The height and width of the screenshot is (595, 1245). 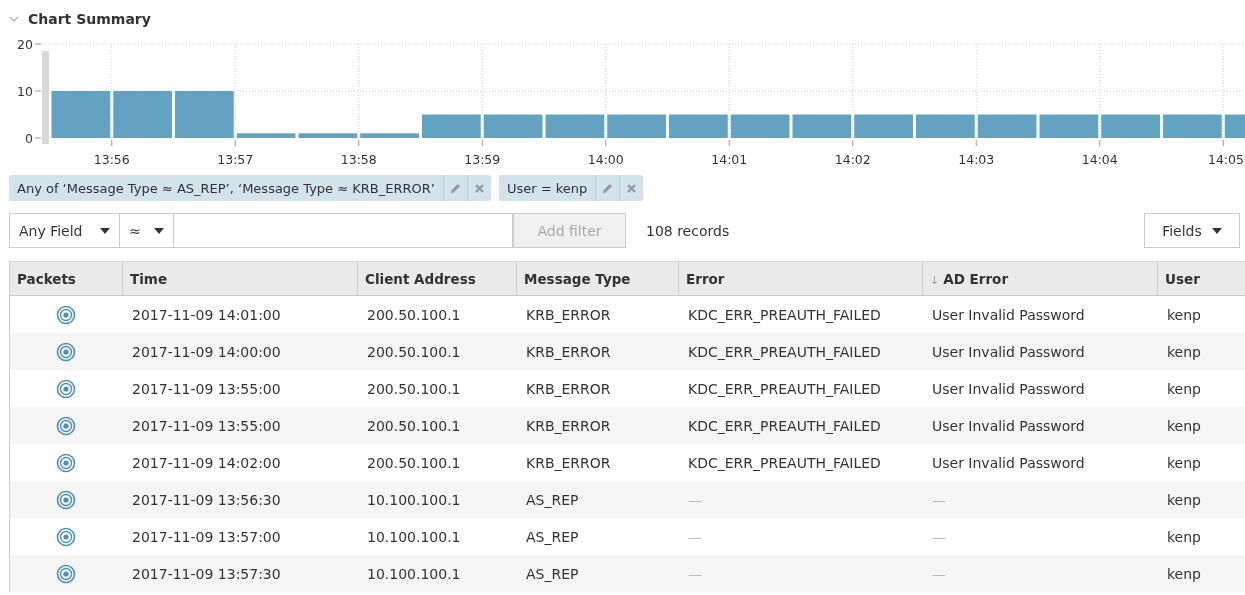 What do you see at coordinates (111, 159) in the screenshot?
I see `x-tick-label: 13:56` at bounding box center [111, 159].